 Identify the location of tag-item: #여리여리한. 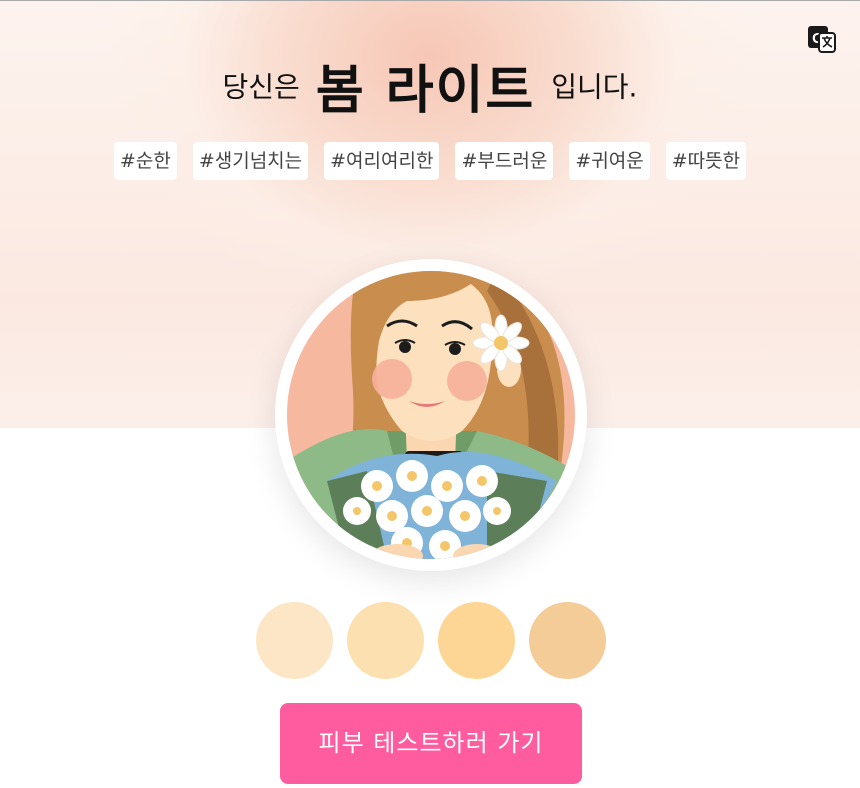
(382, 161).